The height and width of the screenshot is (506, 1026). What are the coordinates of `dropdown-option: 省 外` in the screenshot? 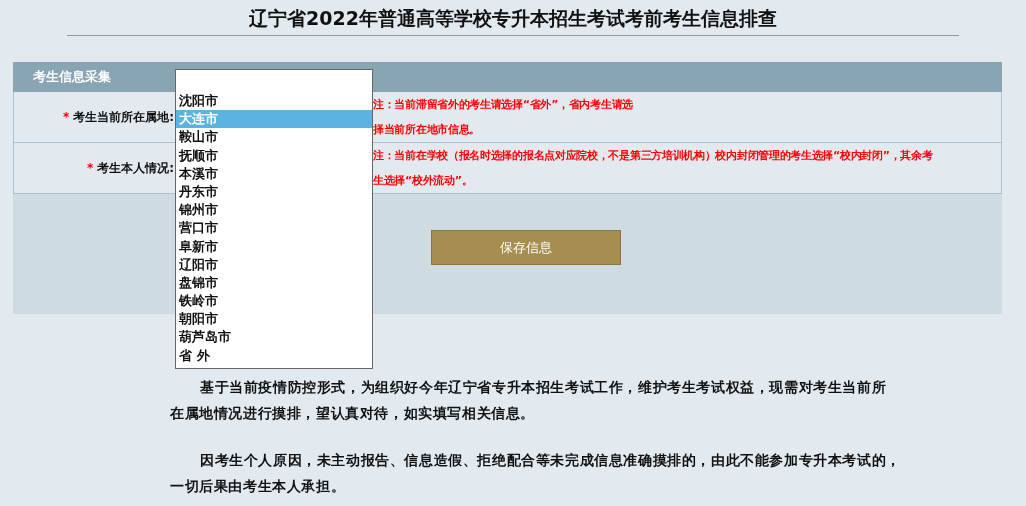 It's located at (274, 355).